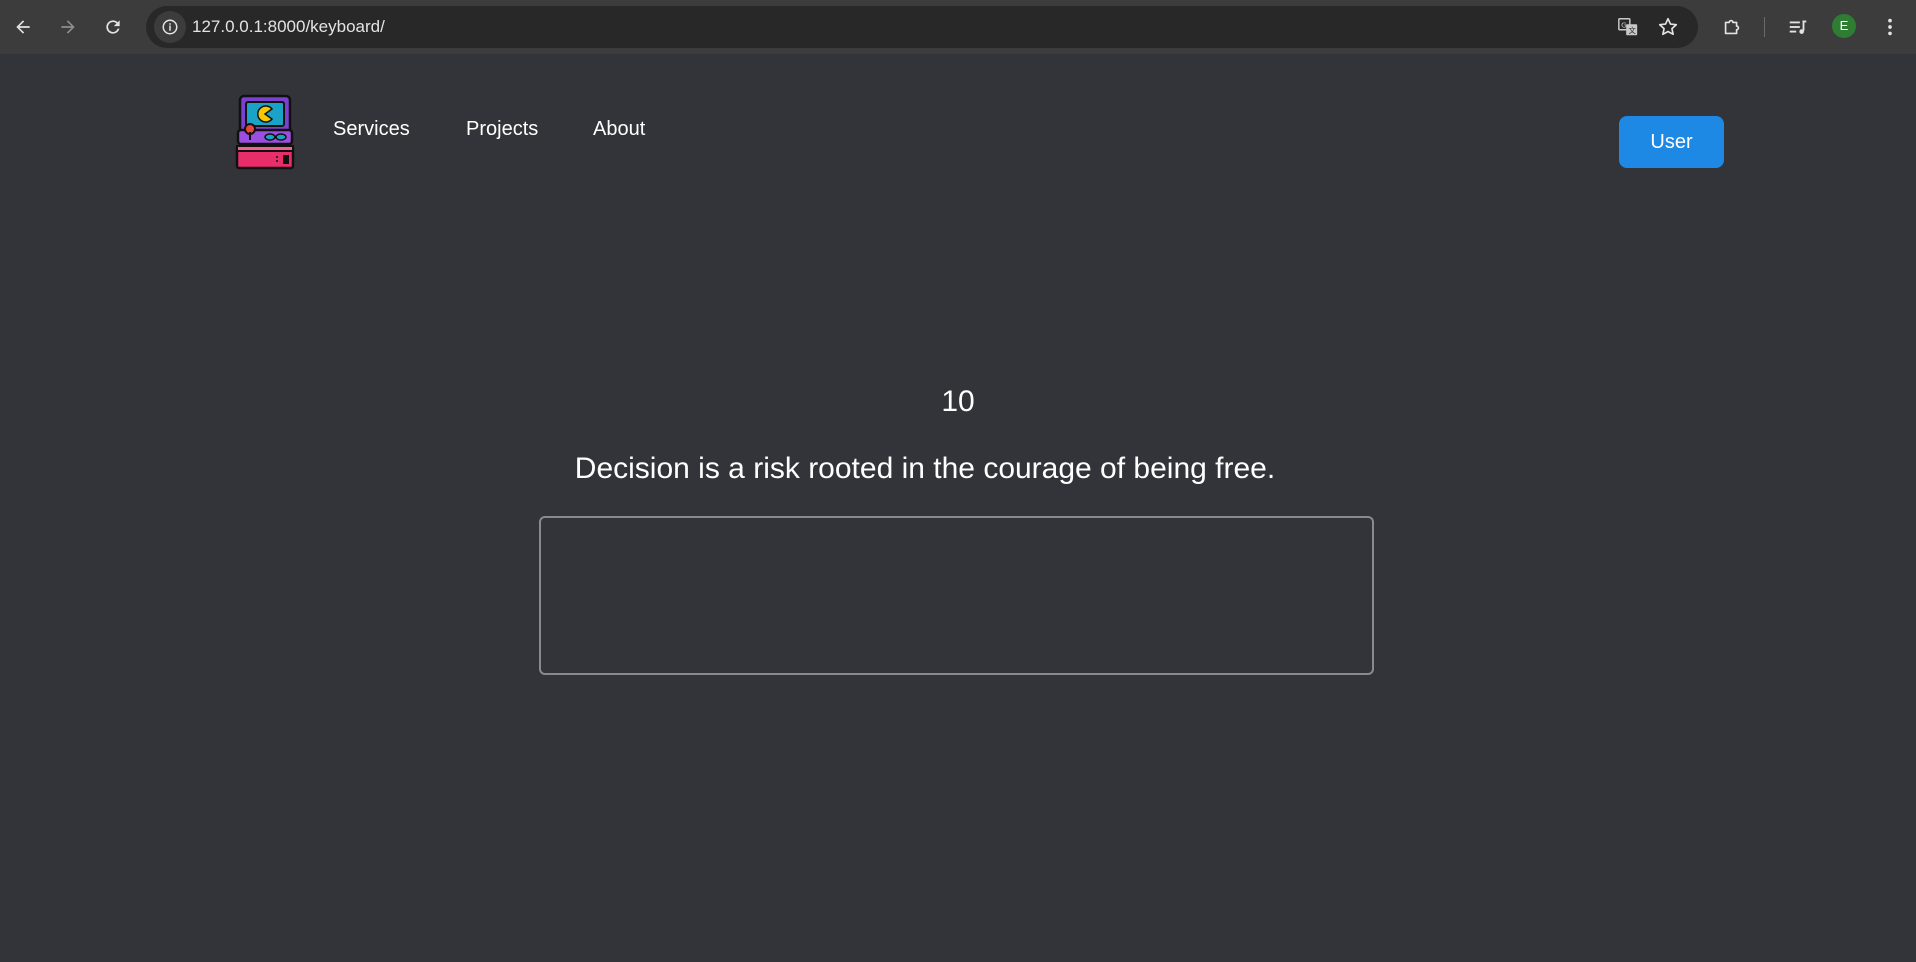 The width and height of the screenshot is (1916, 962). I want to click on browser-toolbar: 127.0.0.1:8000/keyboard/ G 文 E, so click(958, 27).